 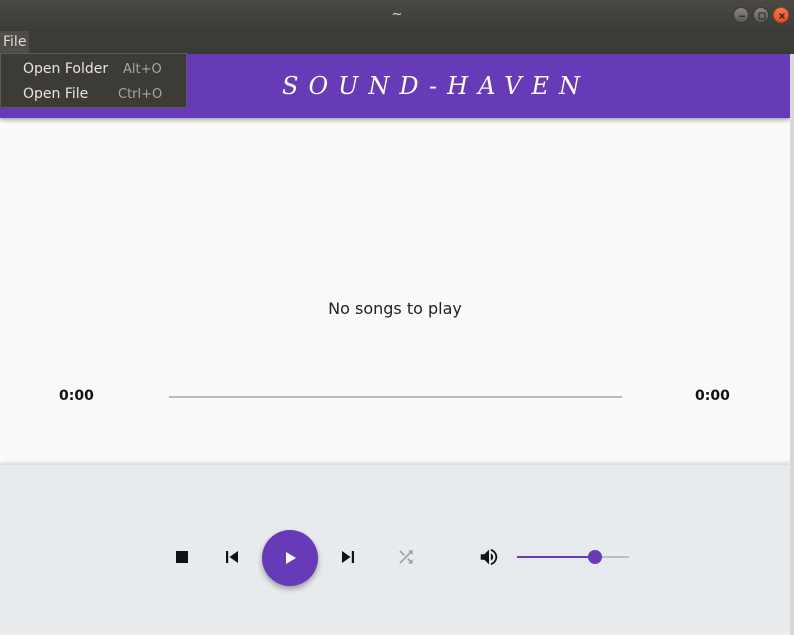 I want to click on skip-previous-icon, so click(x=232, y=557).